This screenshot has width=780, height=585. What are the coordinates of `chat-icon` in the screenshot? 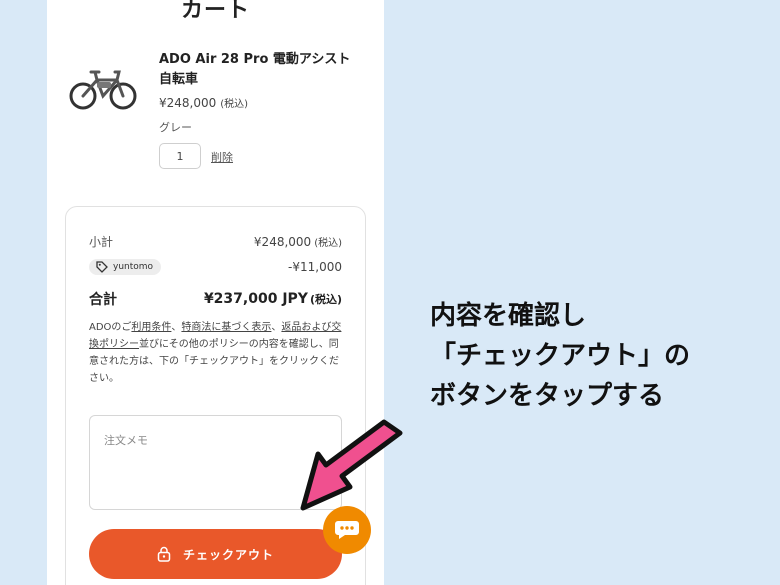 It's located at (347, 530).